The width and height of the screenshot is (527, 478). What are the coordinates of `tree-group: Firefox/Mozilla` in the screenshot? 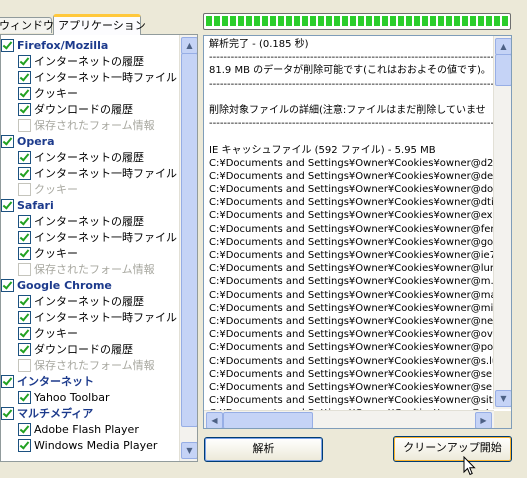 It's located at (90, 46).